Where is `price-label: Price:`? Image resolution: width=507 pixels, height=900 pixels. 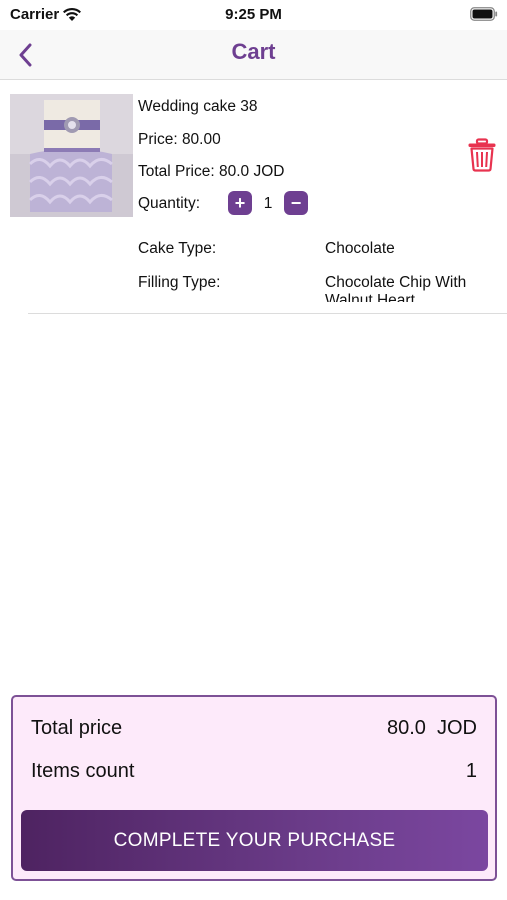
price-label: Price: is located at coordinates (158, 139).